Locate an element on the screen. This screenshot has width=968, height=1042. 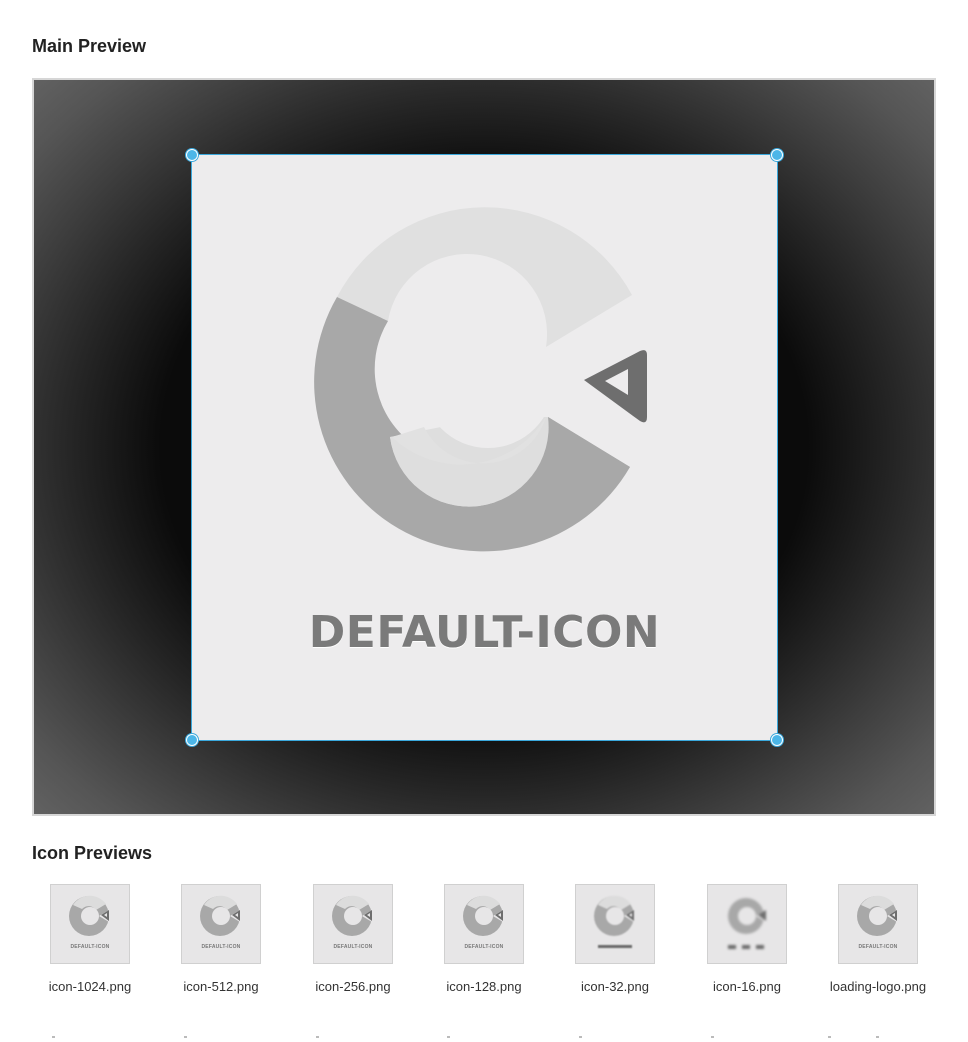
crop-handle-top-right is located at coordinates (777, 155).